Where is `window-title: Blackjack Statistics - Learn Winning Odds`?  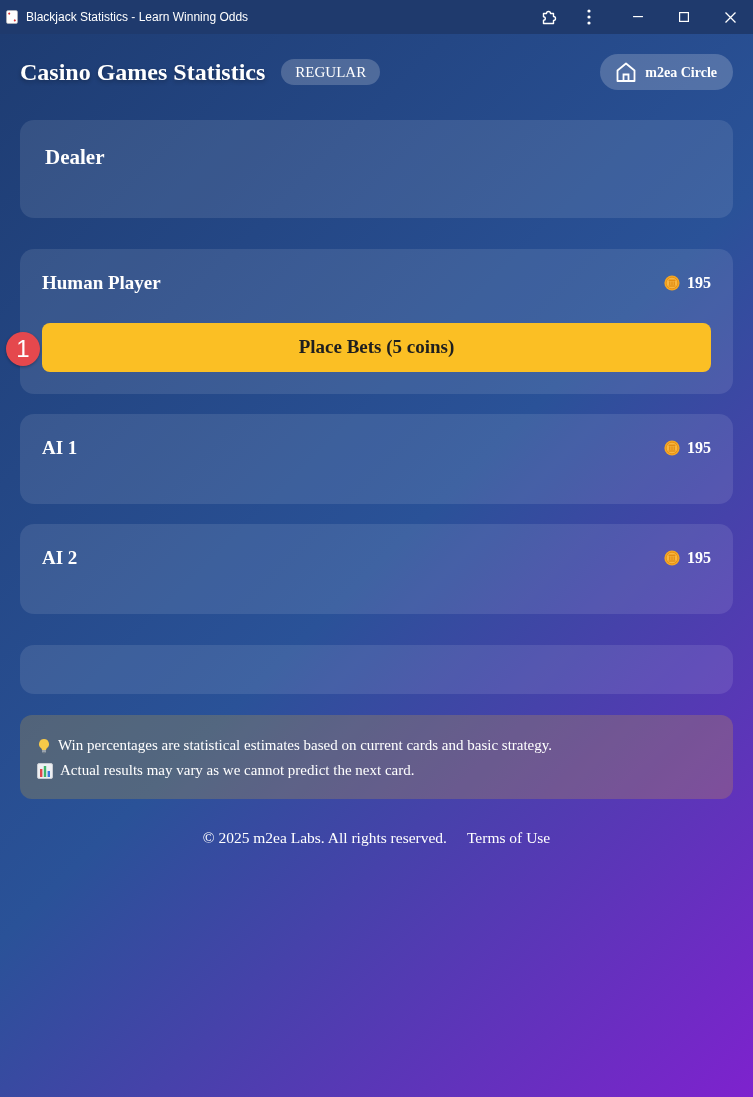 window-title: Blackjack Statistics - Learn Winning Odds is located at coordinates (137, 17).